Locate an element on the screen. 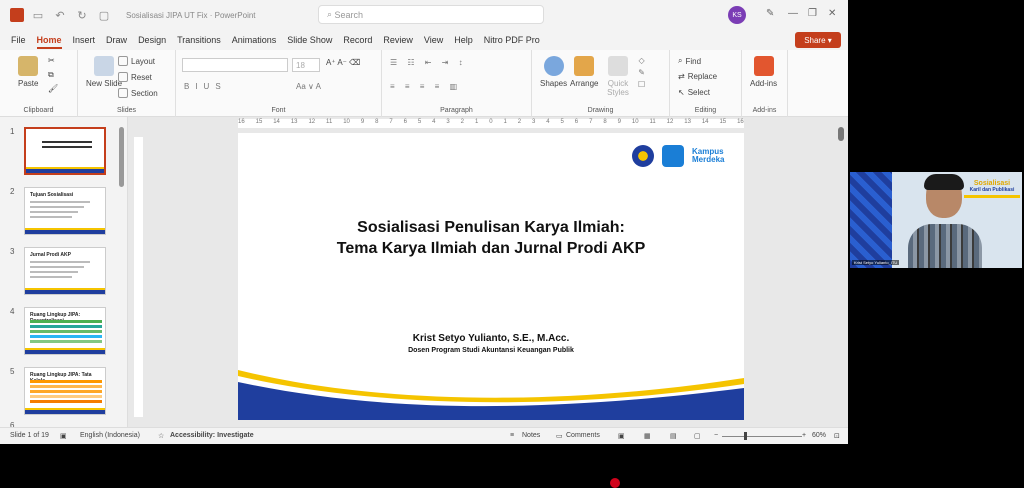 Image resolution: width=1024 pixels, height=488 pixels. slide-thumbnail is located at coordinates (65, 151).